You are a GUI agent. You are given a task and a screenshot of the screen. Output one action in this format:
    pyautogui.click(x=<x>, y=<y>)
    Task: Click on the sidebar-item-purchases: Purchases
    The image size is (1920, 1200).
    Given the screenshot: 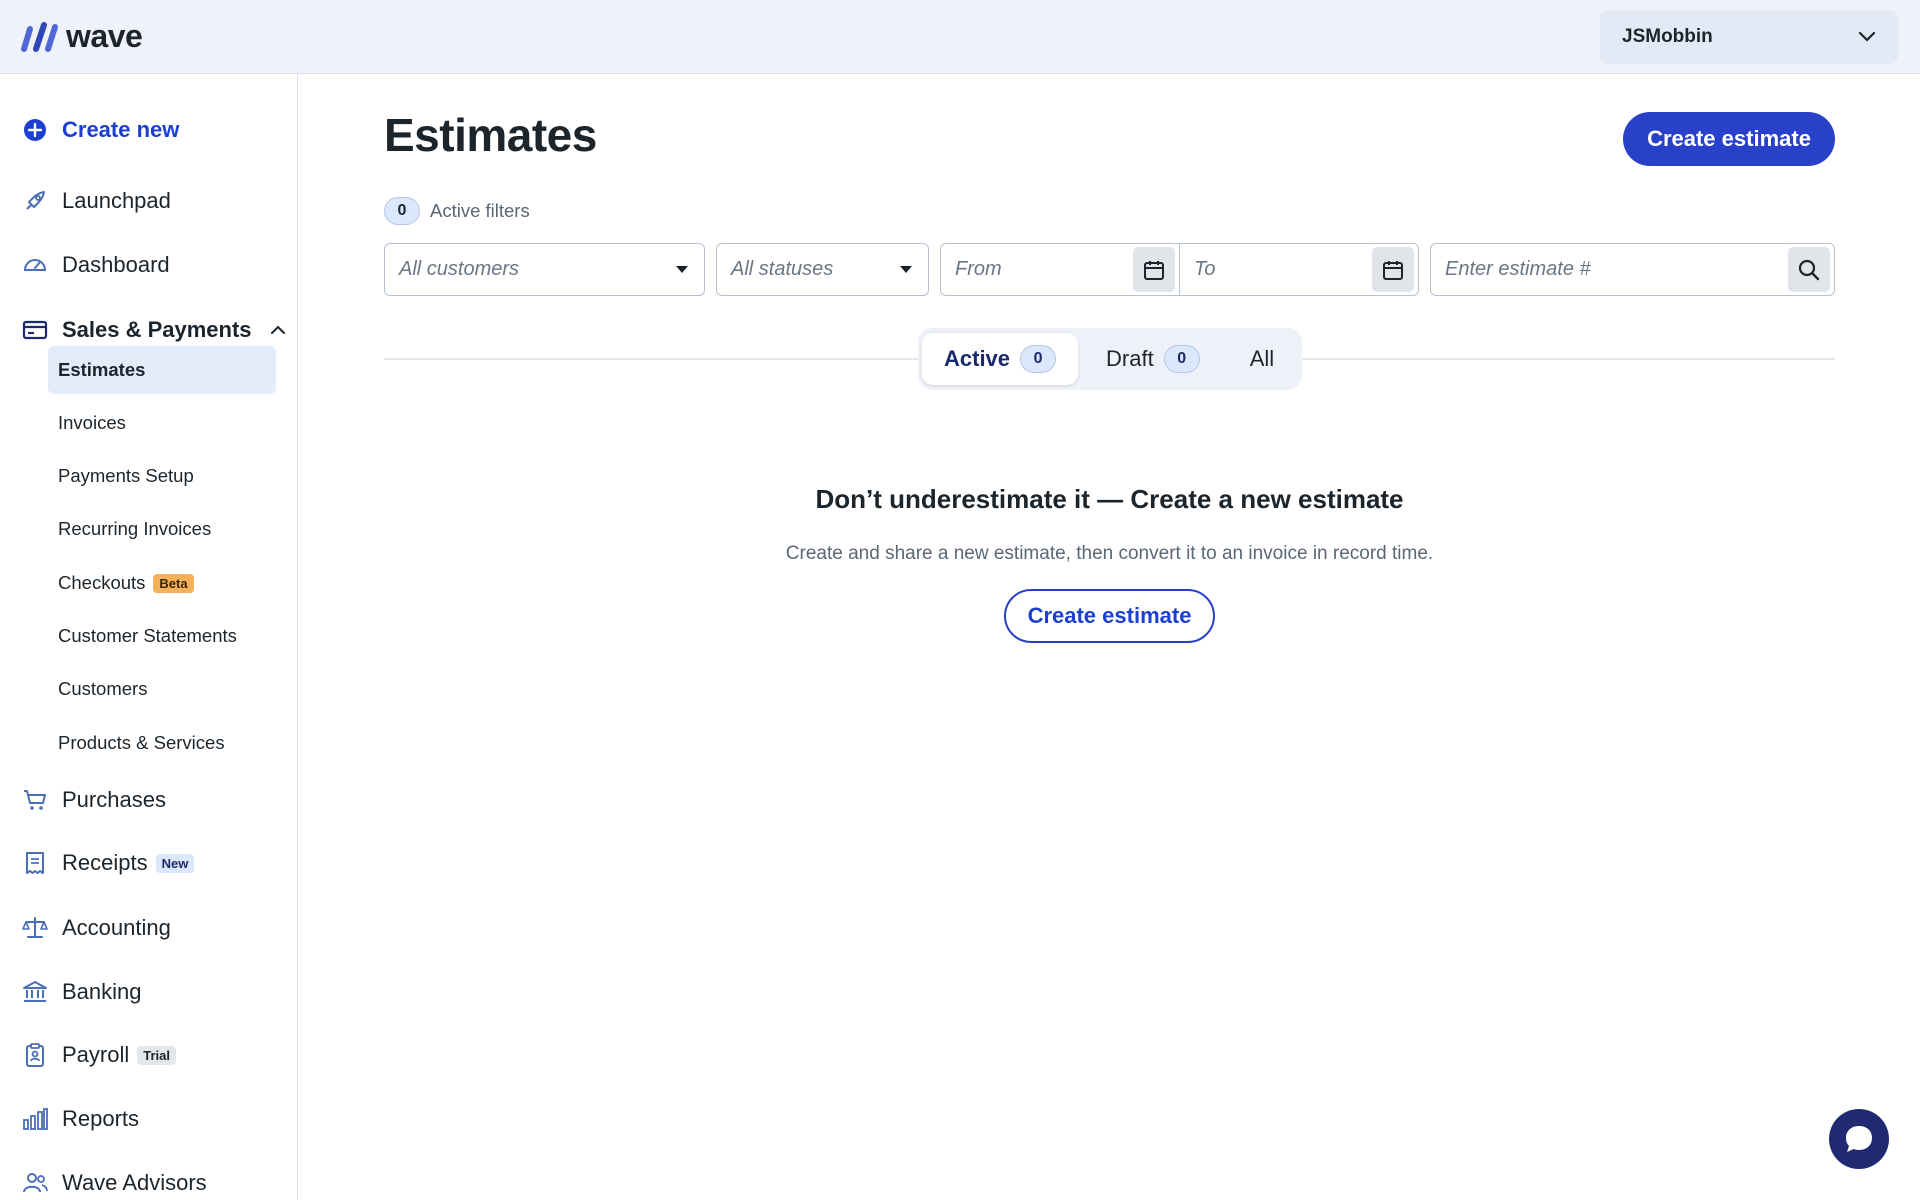 What is the action you would take?
    pyautogui.click(x=94, y=800)
    